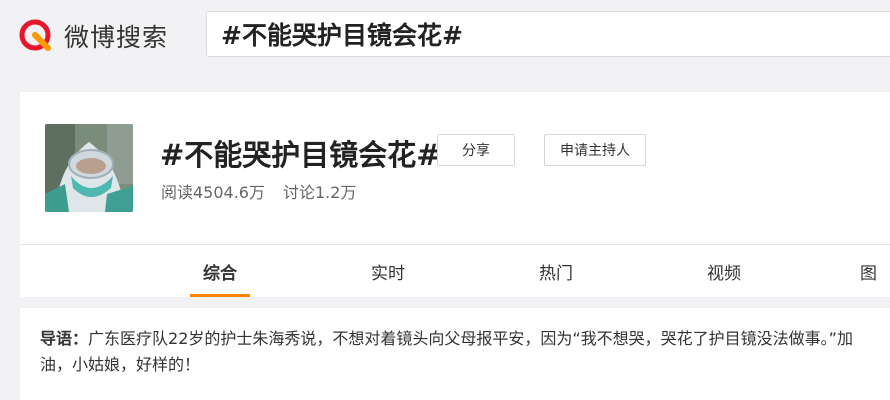 The image size is (890, 400). I want to click on weibo-search-logo: 微博搜索, so click(93, 36).